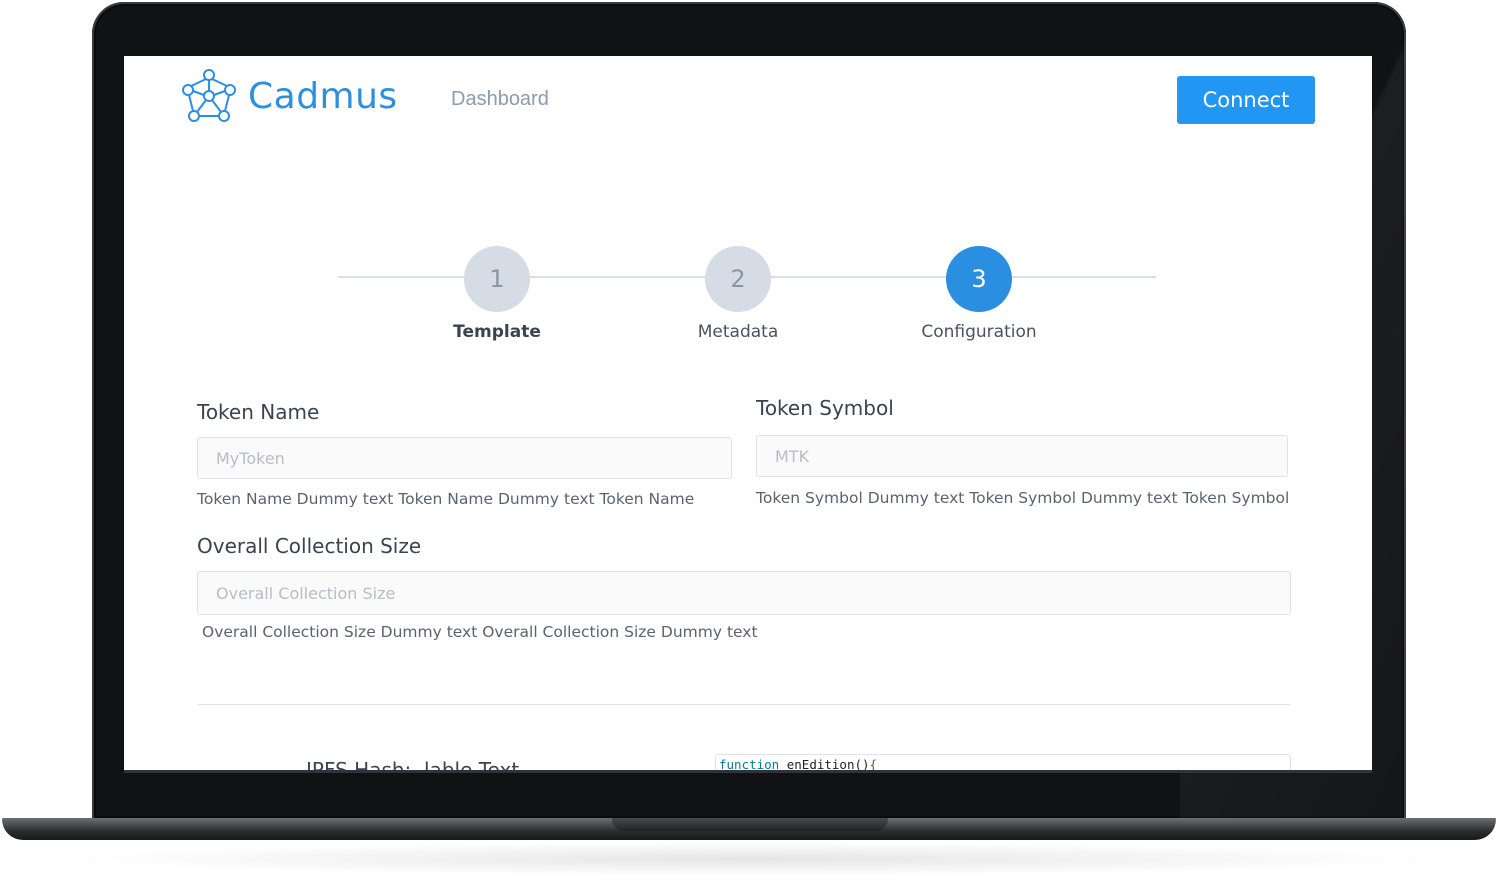  What do you see at coordinates (1246, 100) in the screenshot?
I see `connect-button: Connect` at bounding box center [1246, 100].